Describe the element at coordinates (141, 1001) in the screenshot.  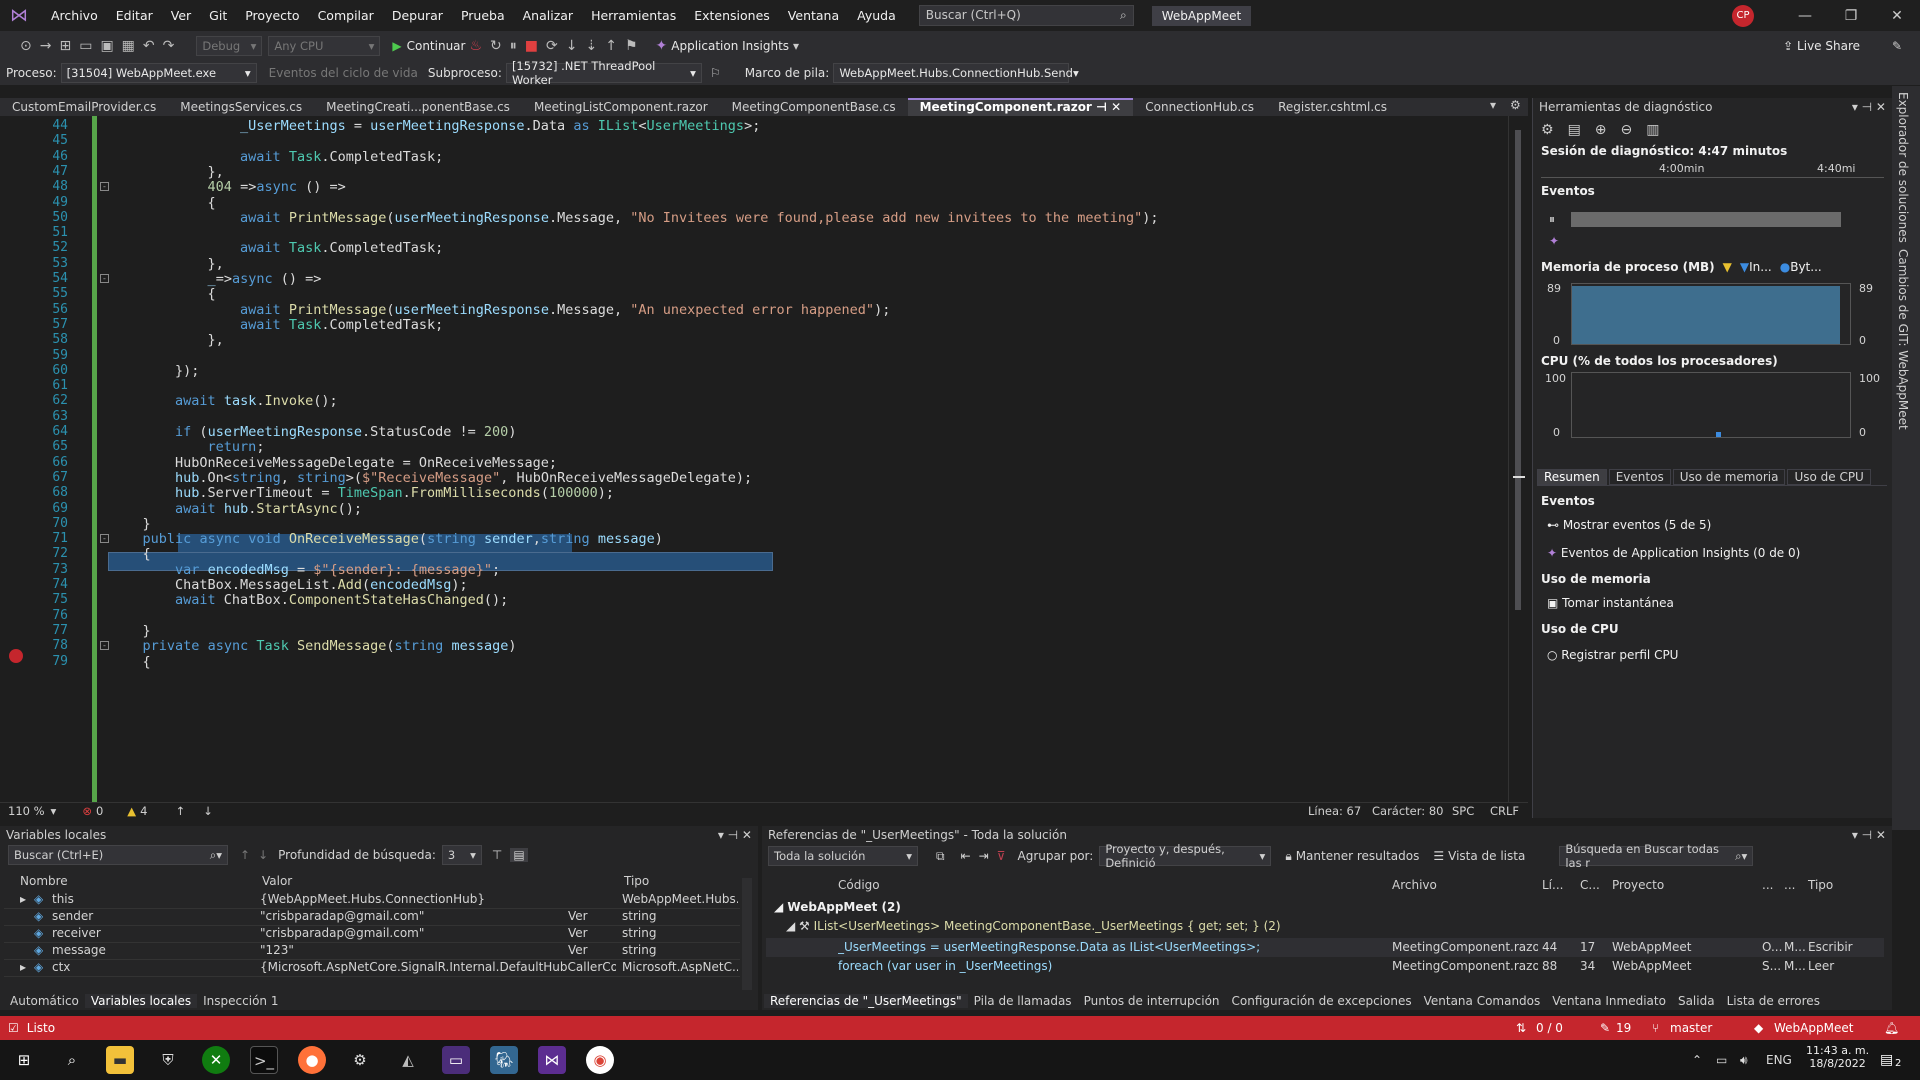
I see `locals-tab: Variables locales` at that location.